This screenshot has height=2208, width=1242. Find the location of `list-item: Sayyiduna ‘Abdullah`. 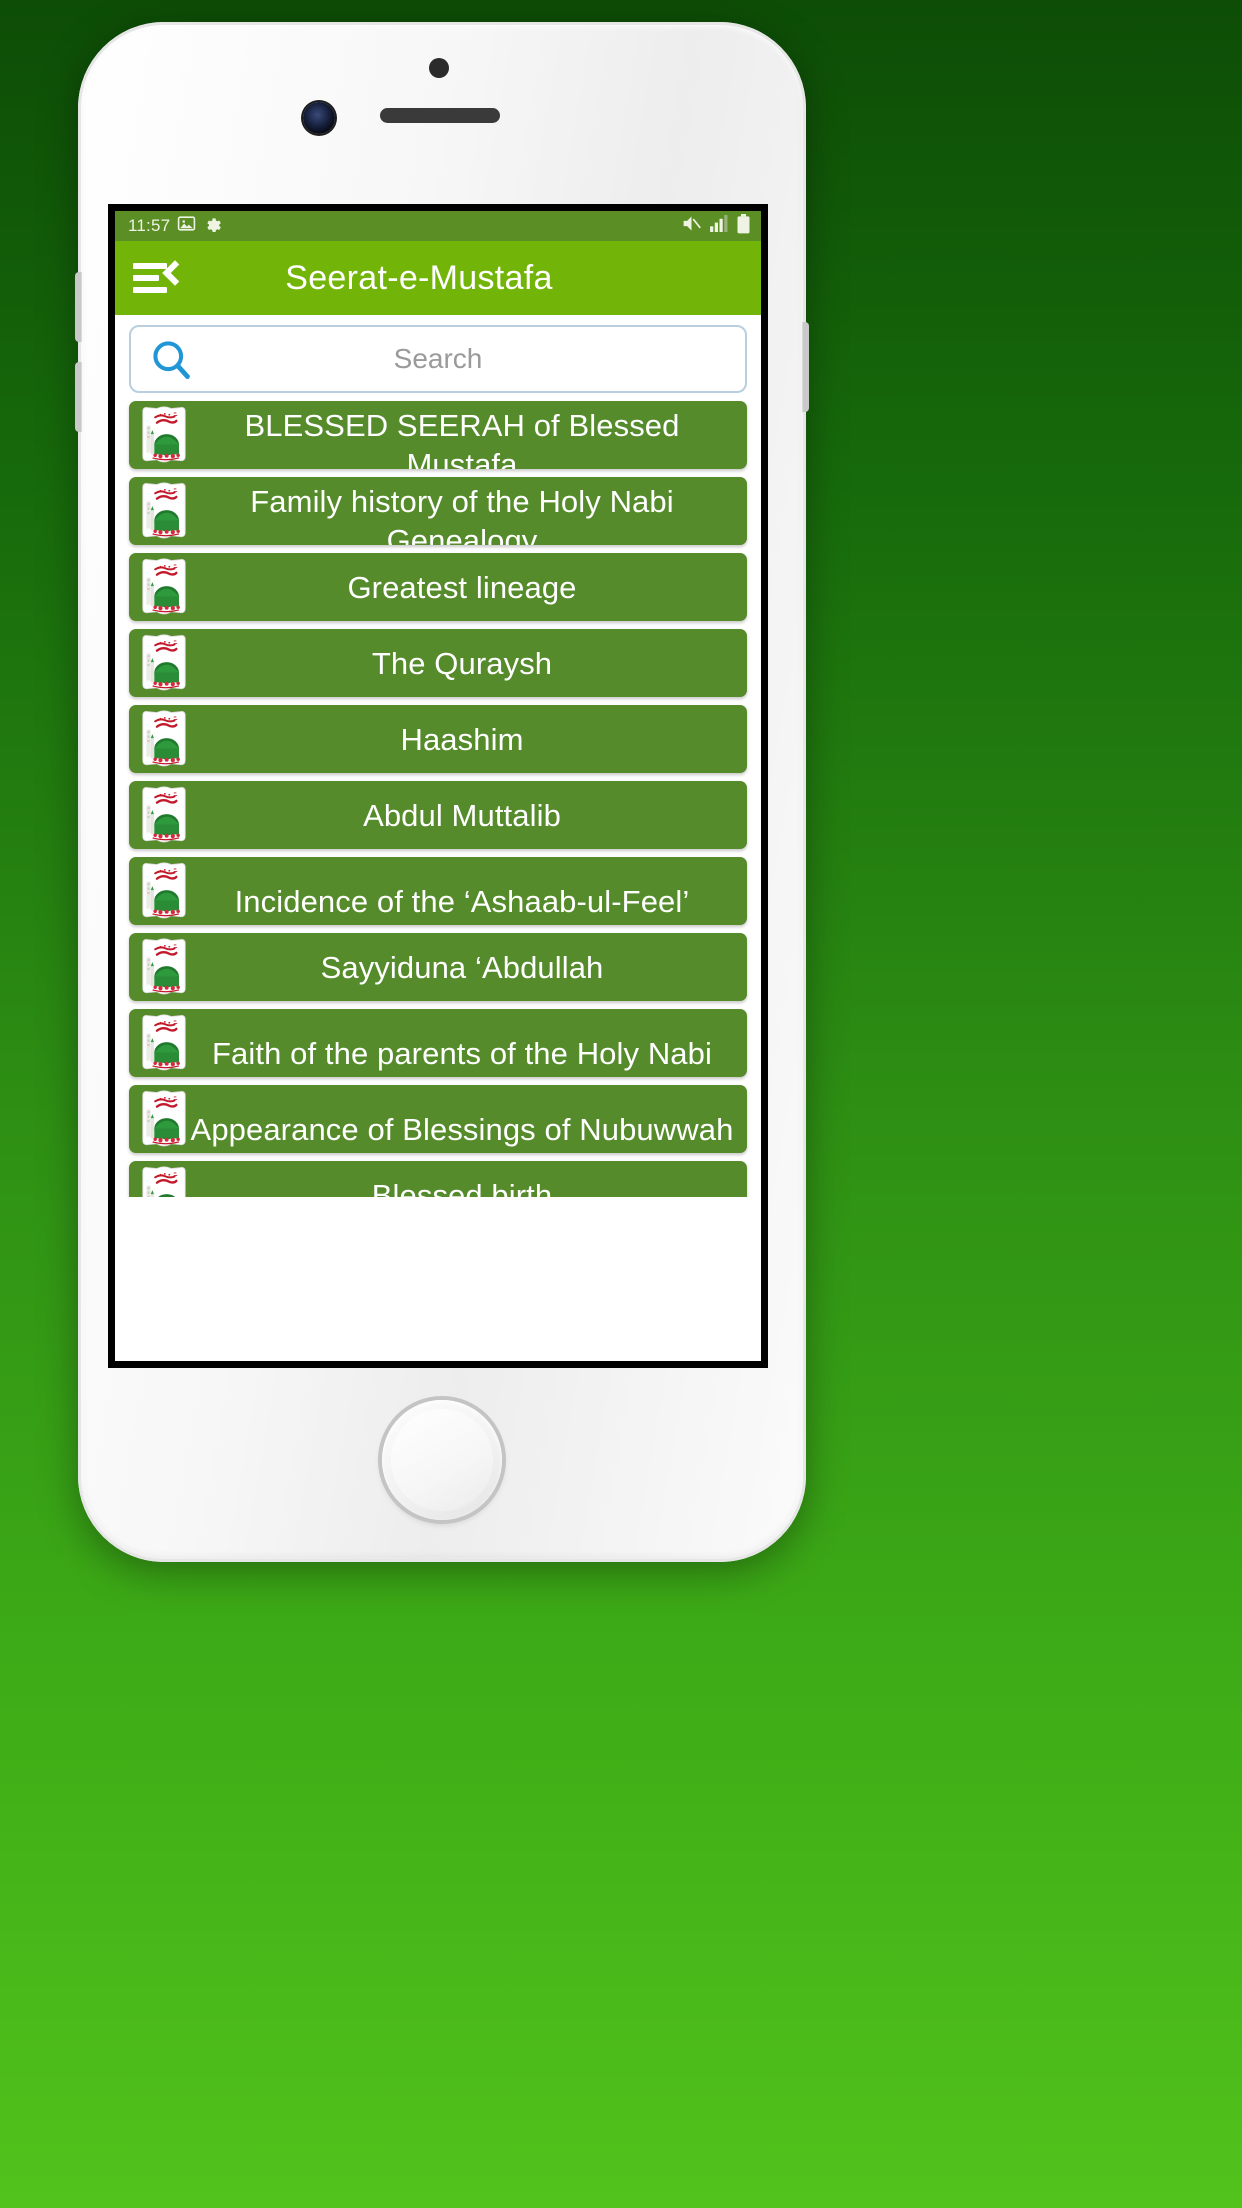

list-item: Sayyiduna ‘Abdullah is located at coordinates (438, 967).